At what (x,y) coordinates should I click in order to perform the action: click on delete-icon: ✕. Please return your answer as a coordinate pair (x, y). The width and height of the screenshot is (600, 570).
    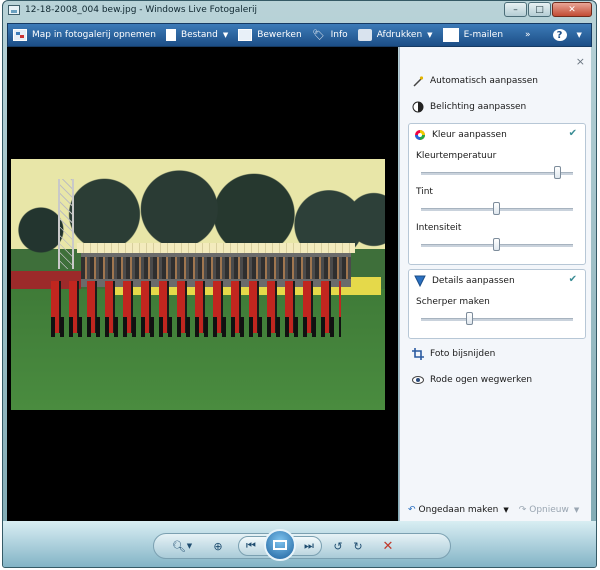
    Looking at the image, I should click on (388, 546).